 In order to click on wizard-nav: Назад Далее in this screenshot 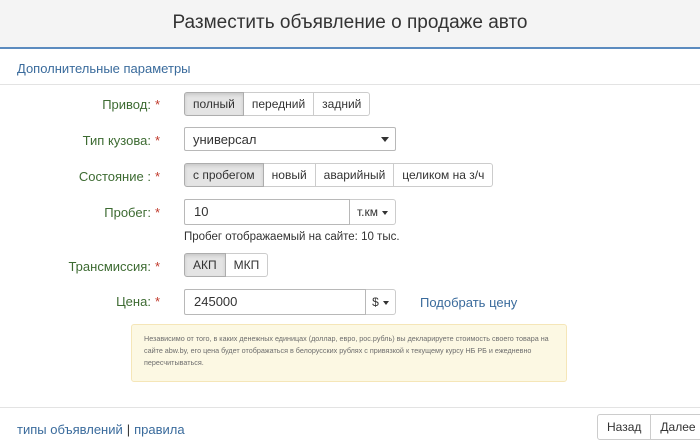, I will do `click(648, 427)`.